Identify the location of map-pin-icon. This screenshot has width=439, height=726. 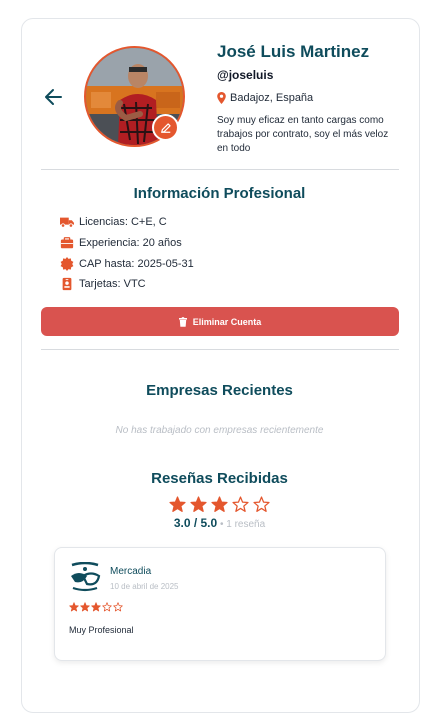
(221, 98).